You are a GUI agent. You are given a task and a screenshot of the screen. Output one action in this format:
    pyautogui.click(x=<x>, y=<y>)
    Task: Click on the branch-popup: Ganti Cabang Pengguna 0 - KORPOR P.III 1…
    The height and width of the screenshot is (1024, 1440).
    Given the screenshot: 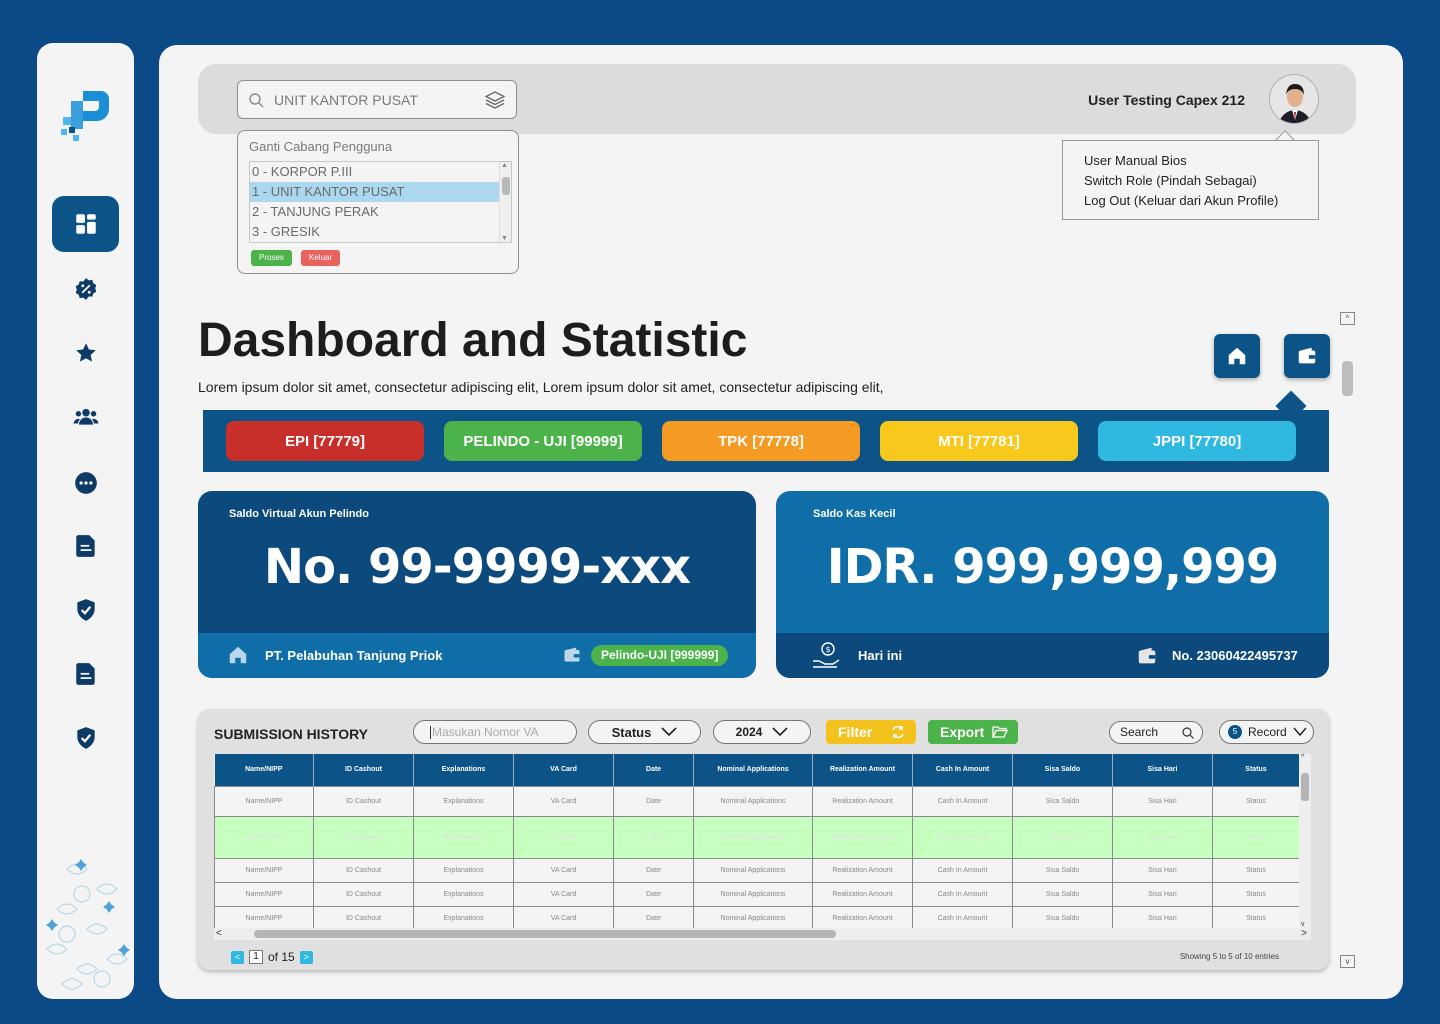 What is the action you would take?
    pyautogui.click(x=378, y=202)
    